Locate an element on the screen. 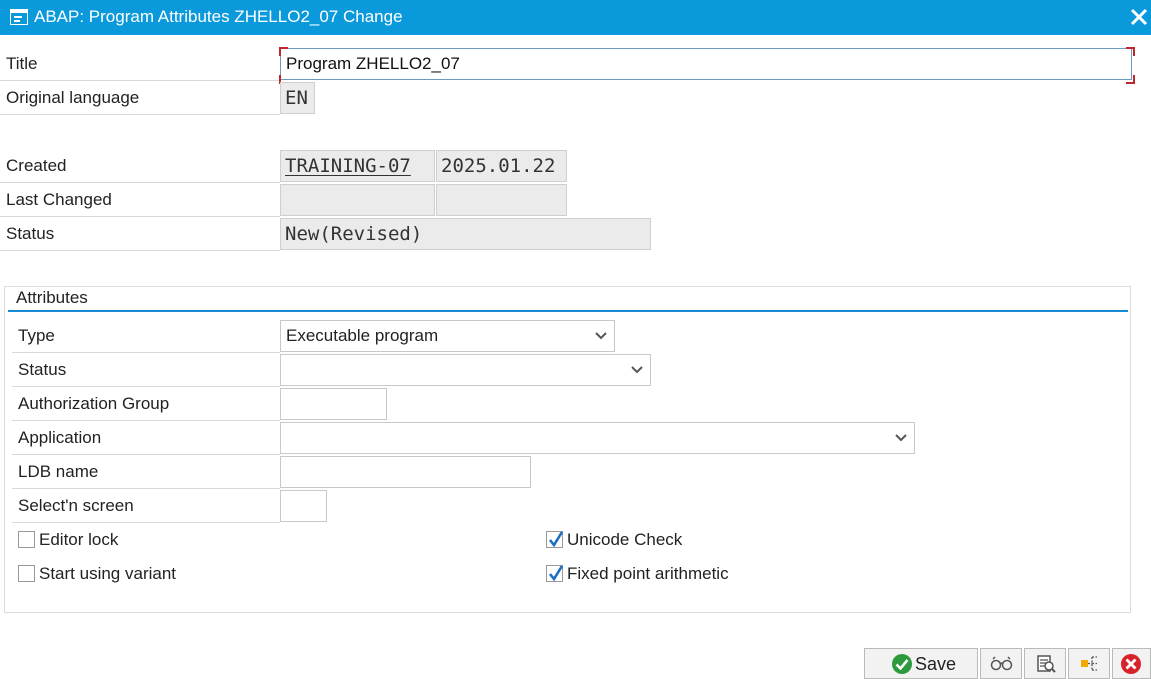 The height and width of the screenshot is (679, 1151). document-magnify-icon is located at coordinates (1046, 664).